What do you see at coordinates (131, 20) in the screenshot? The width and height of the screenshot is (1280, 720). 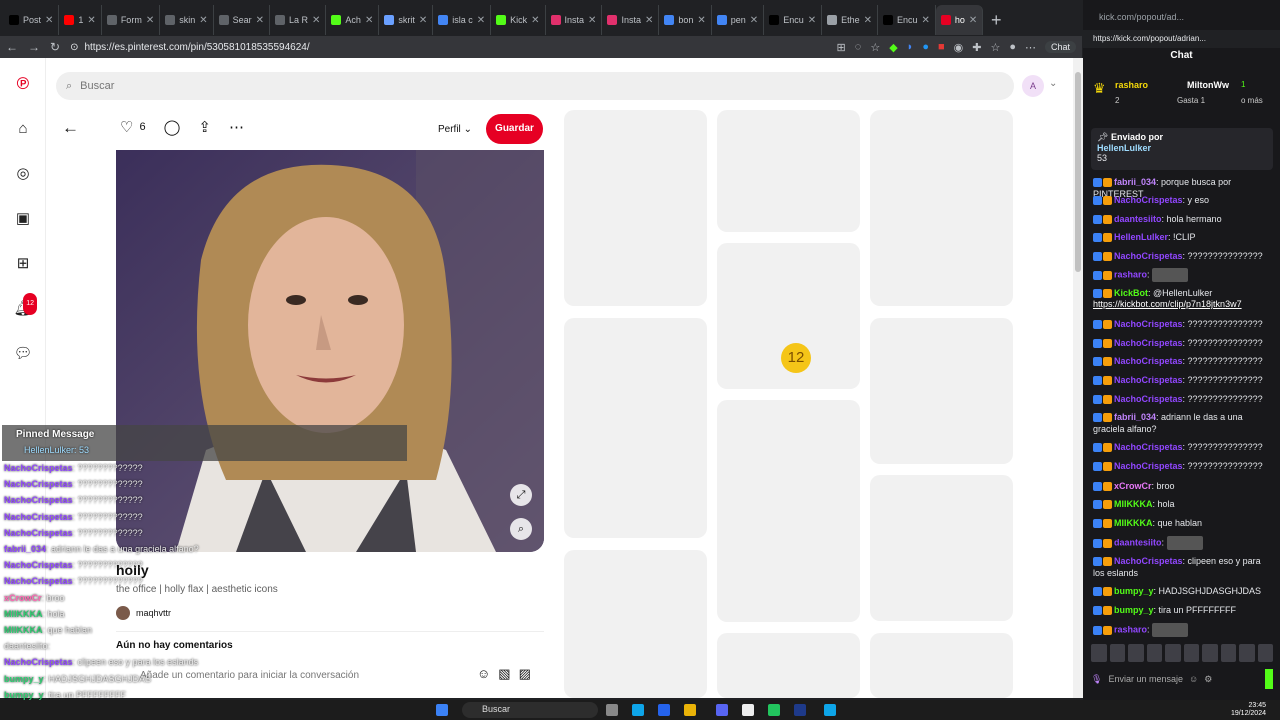 I see `browser-tab: Form ✕` at bounding box center [131, 20].